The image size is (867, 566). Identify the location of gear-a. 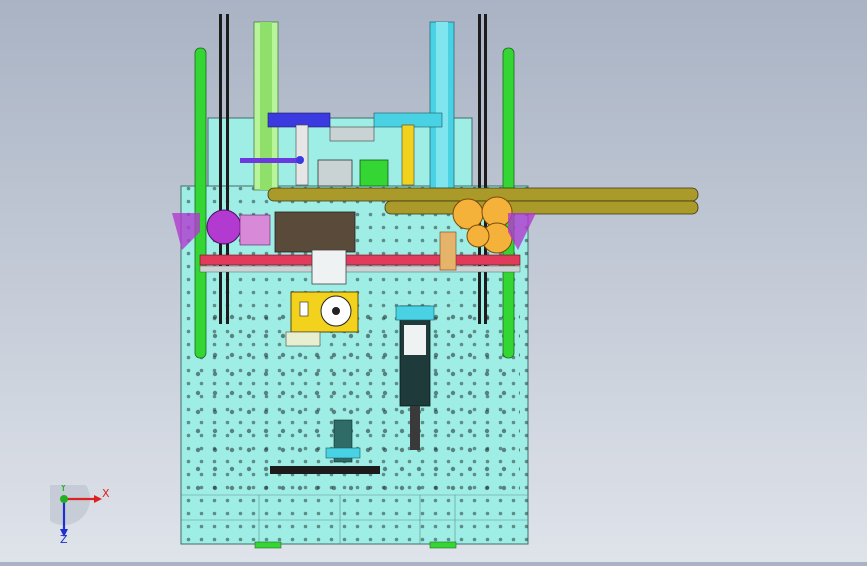
(468, 214).